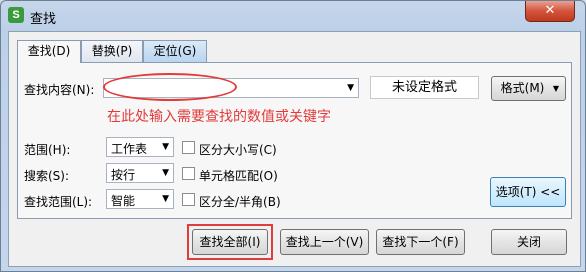 The image size is (586, 272). I want to click on match-cell-label: 单元格匹配(O), so click(238, 175).